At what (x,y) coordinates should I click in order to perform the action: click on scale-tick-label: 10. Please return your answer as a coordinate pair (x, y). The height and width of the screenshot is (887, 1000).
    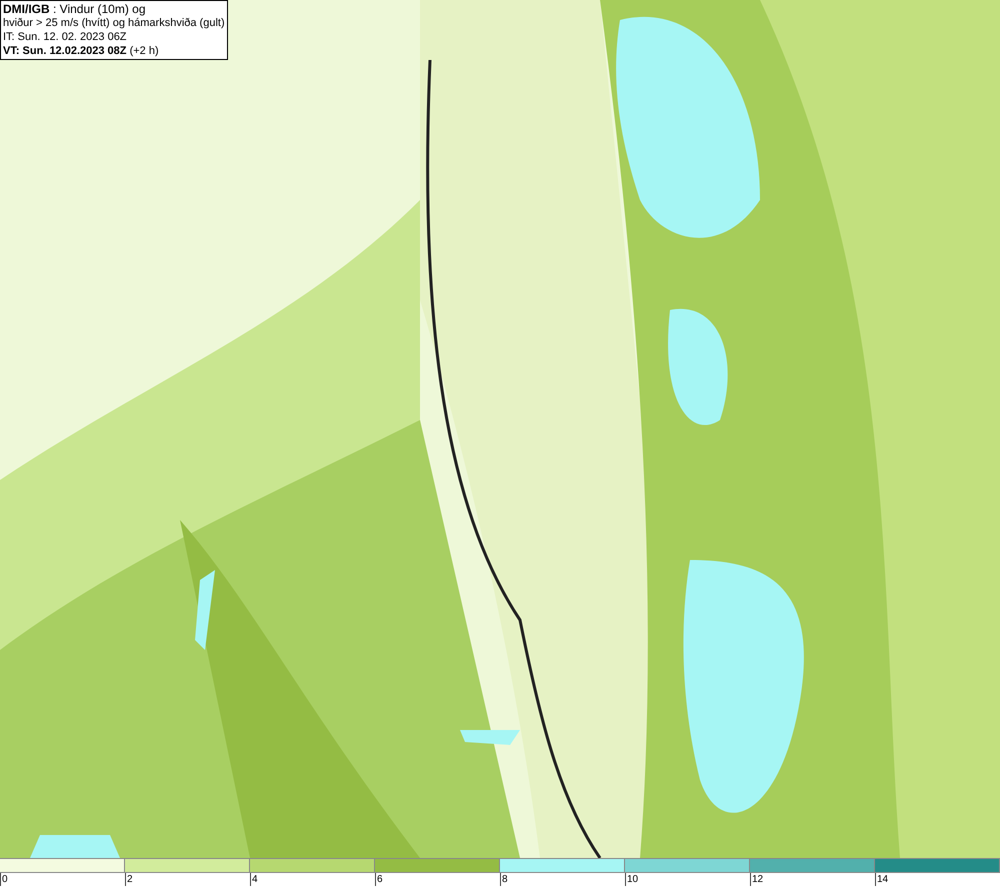
    Looking at the image, I should click on (631, 879).